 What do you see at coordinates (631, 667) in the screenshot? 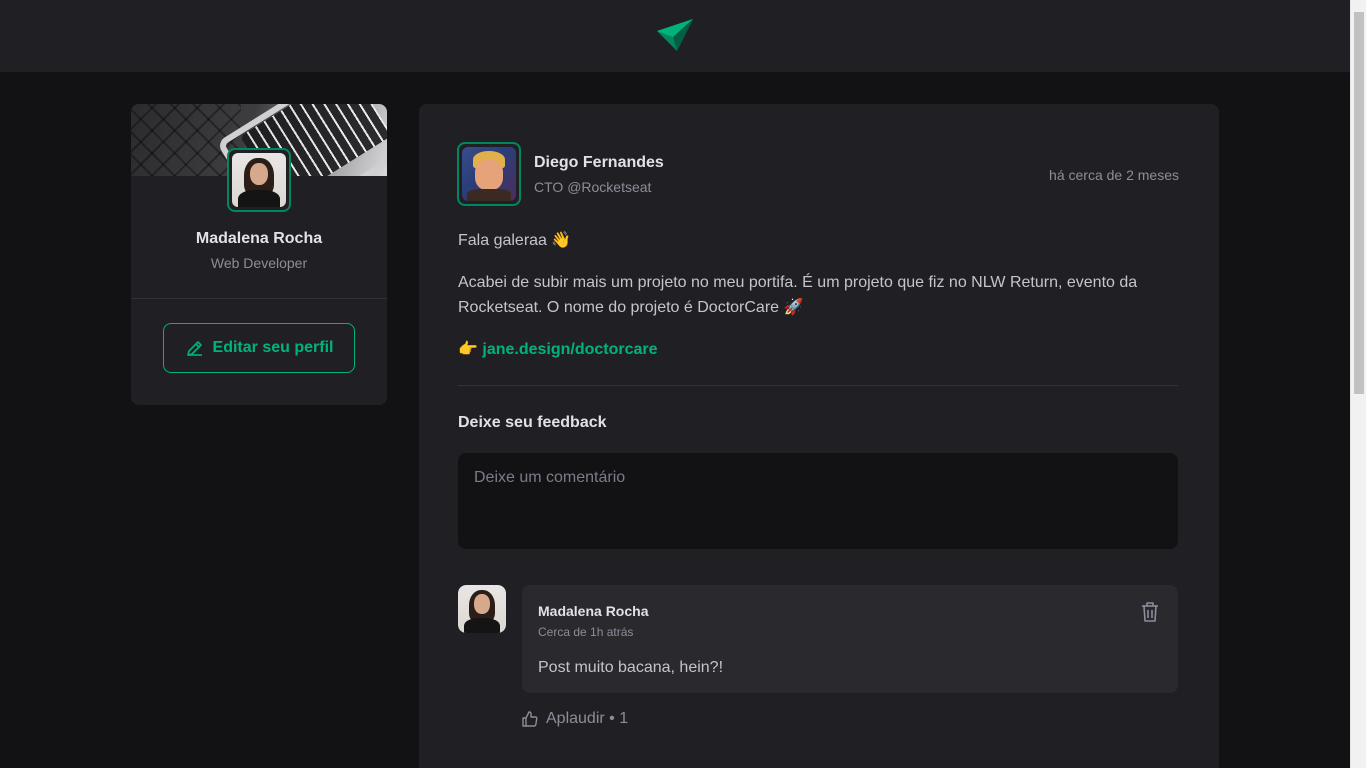
I see `comment-text: Post muito bacana, hein?!` at bounding box center [631, 667].